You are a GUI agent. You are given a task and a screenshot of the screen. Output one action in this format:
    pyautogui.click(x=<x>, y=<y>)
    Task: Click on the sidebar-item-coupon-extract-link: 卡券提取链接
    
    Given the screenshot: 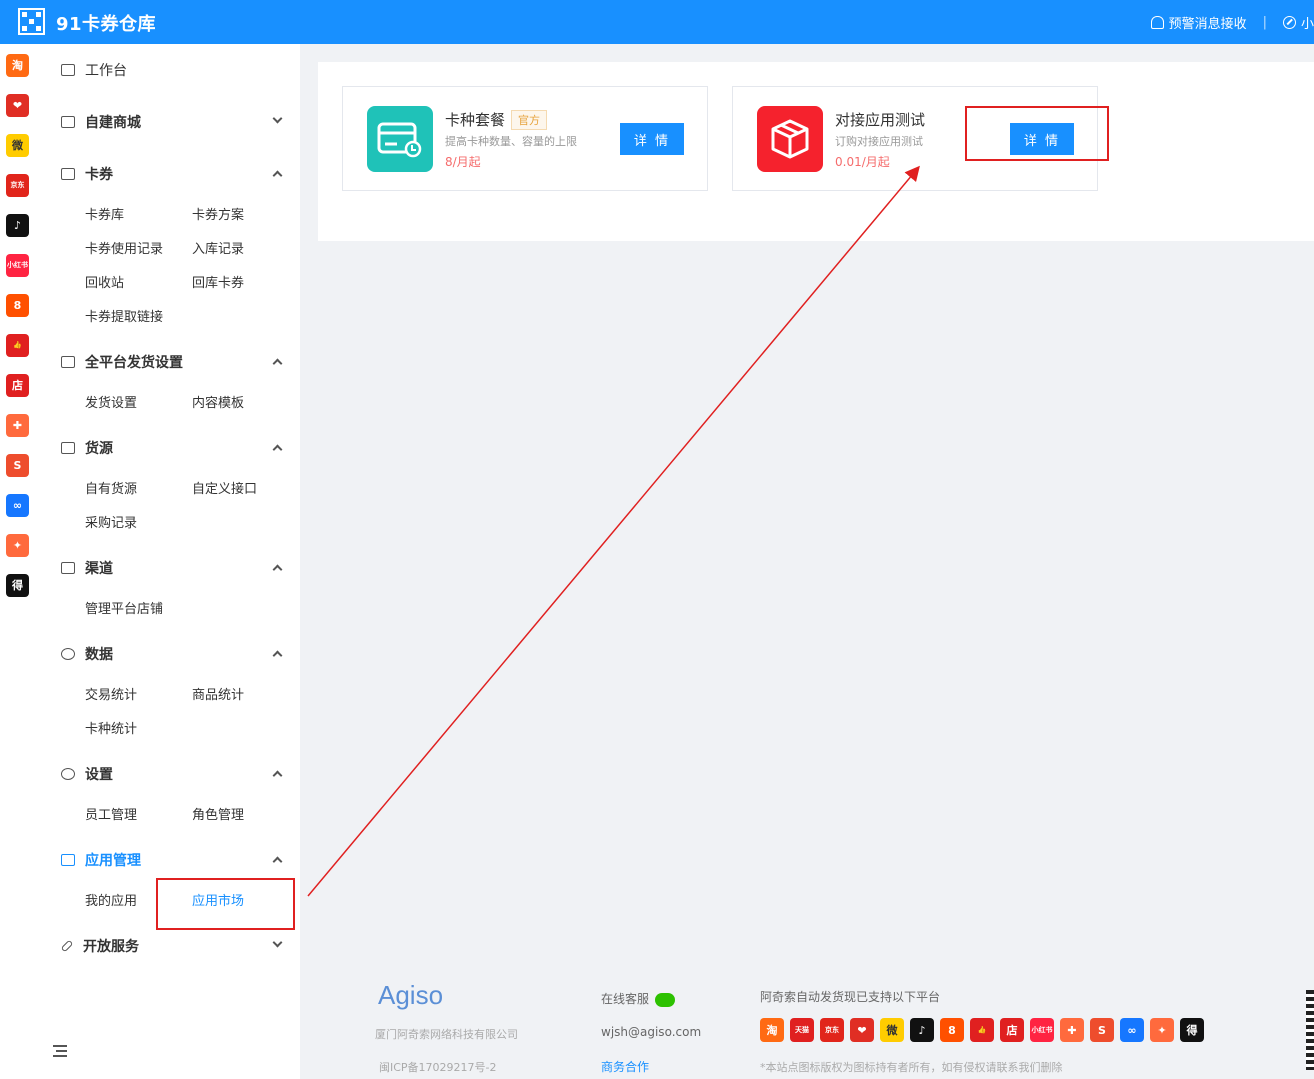 What is the action you would take?
    pyautogui.click(x=124, y=315)
    